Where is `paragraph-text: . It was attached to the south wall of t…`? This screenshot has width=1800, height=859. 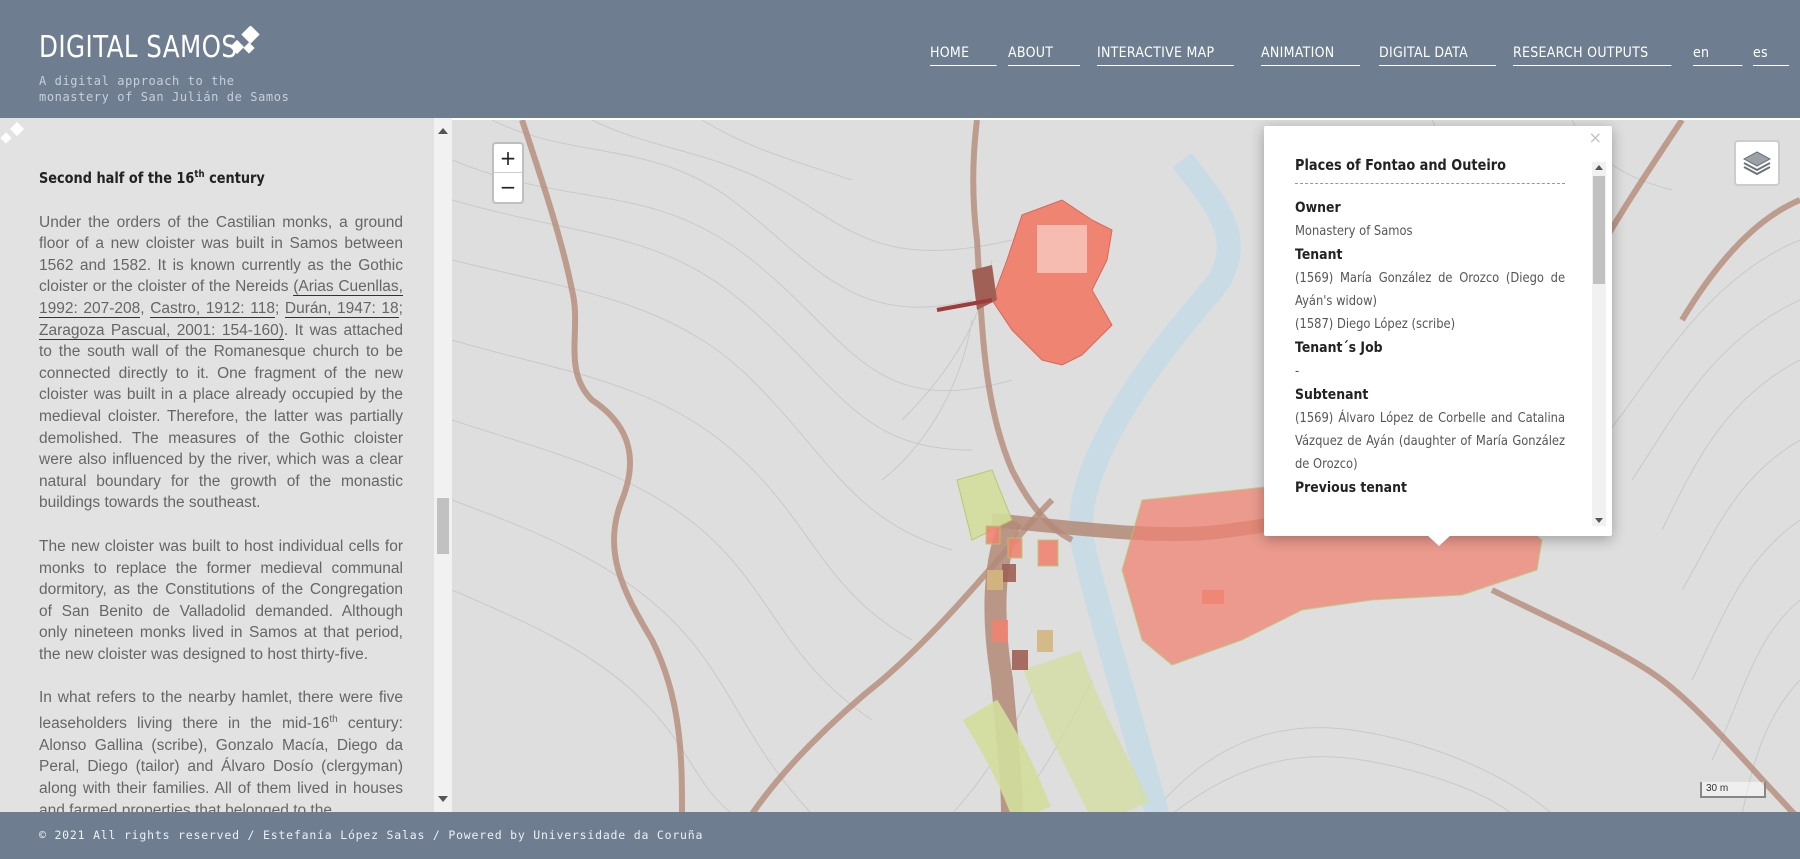 paragraph-text: . It was attached to the south wall of t… is located at coordinates (221, 416).